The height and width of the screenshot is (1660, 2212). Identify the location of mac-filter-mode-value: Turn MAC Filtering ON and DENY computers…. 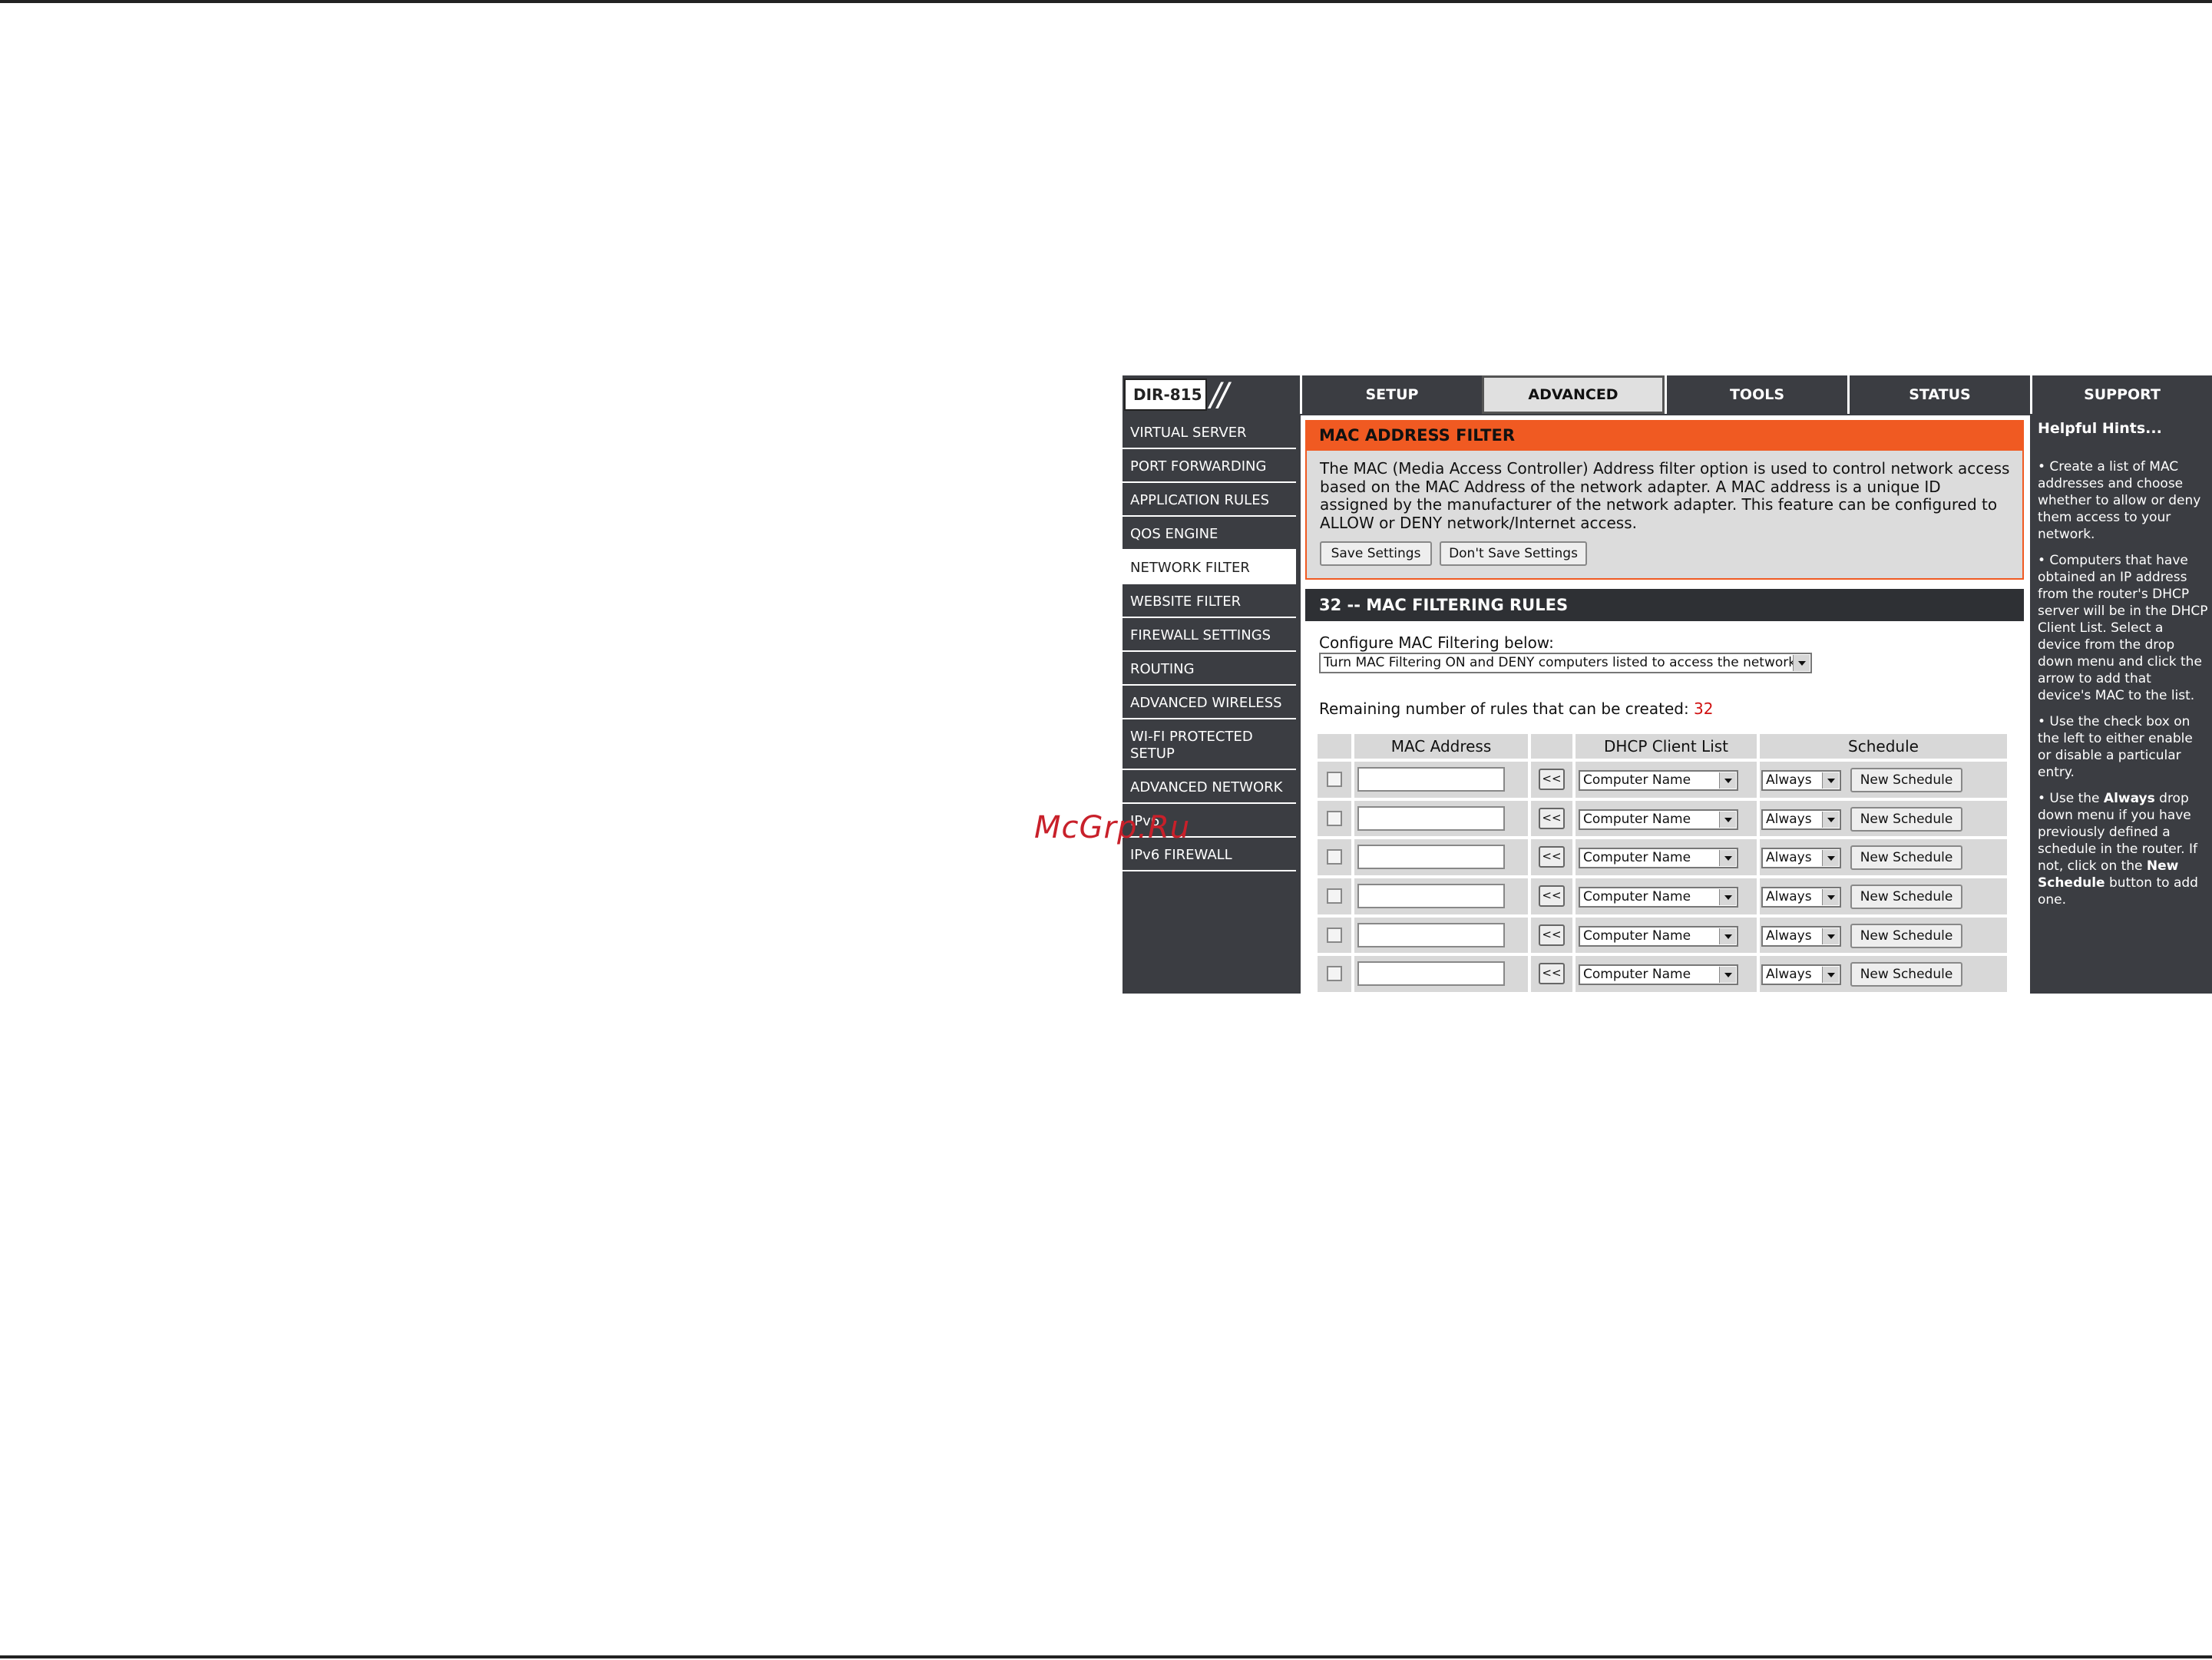
(1560, 662).